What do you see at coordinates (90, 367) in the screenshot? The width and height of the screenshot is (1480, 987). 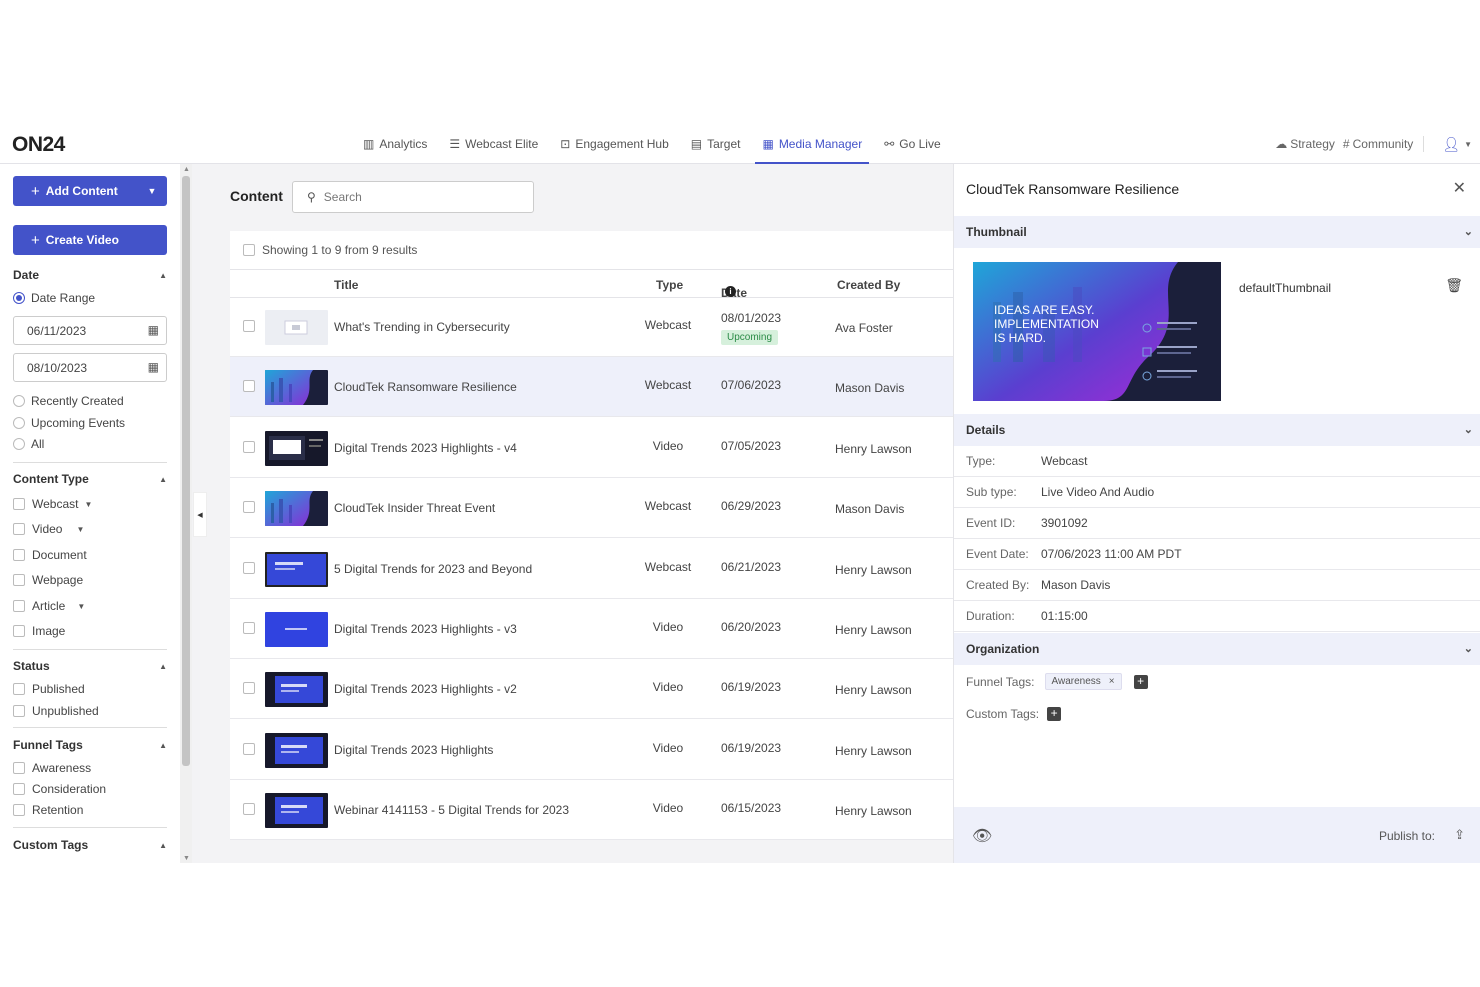 I see `date-to-field: 08/10/2023 ▦` at bounding box center [90, 367].